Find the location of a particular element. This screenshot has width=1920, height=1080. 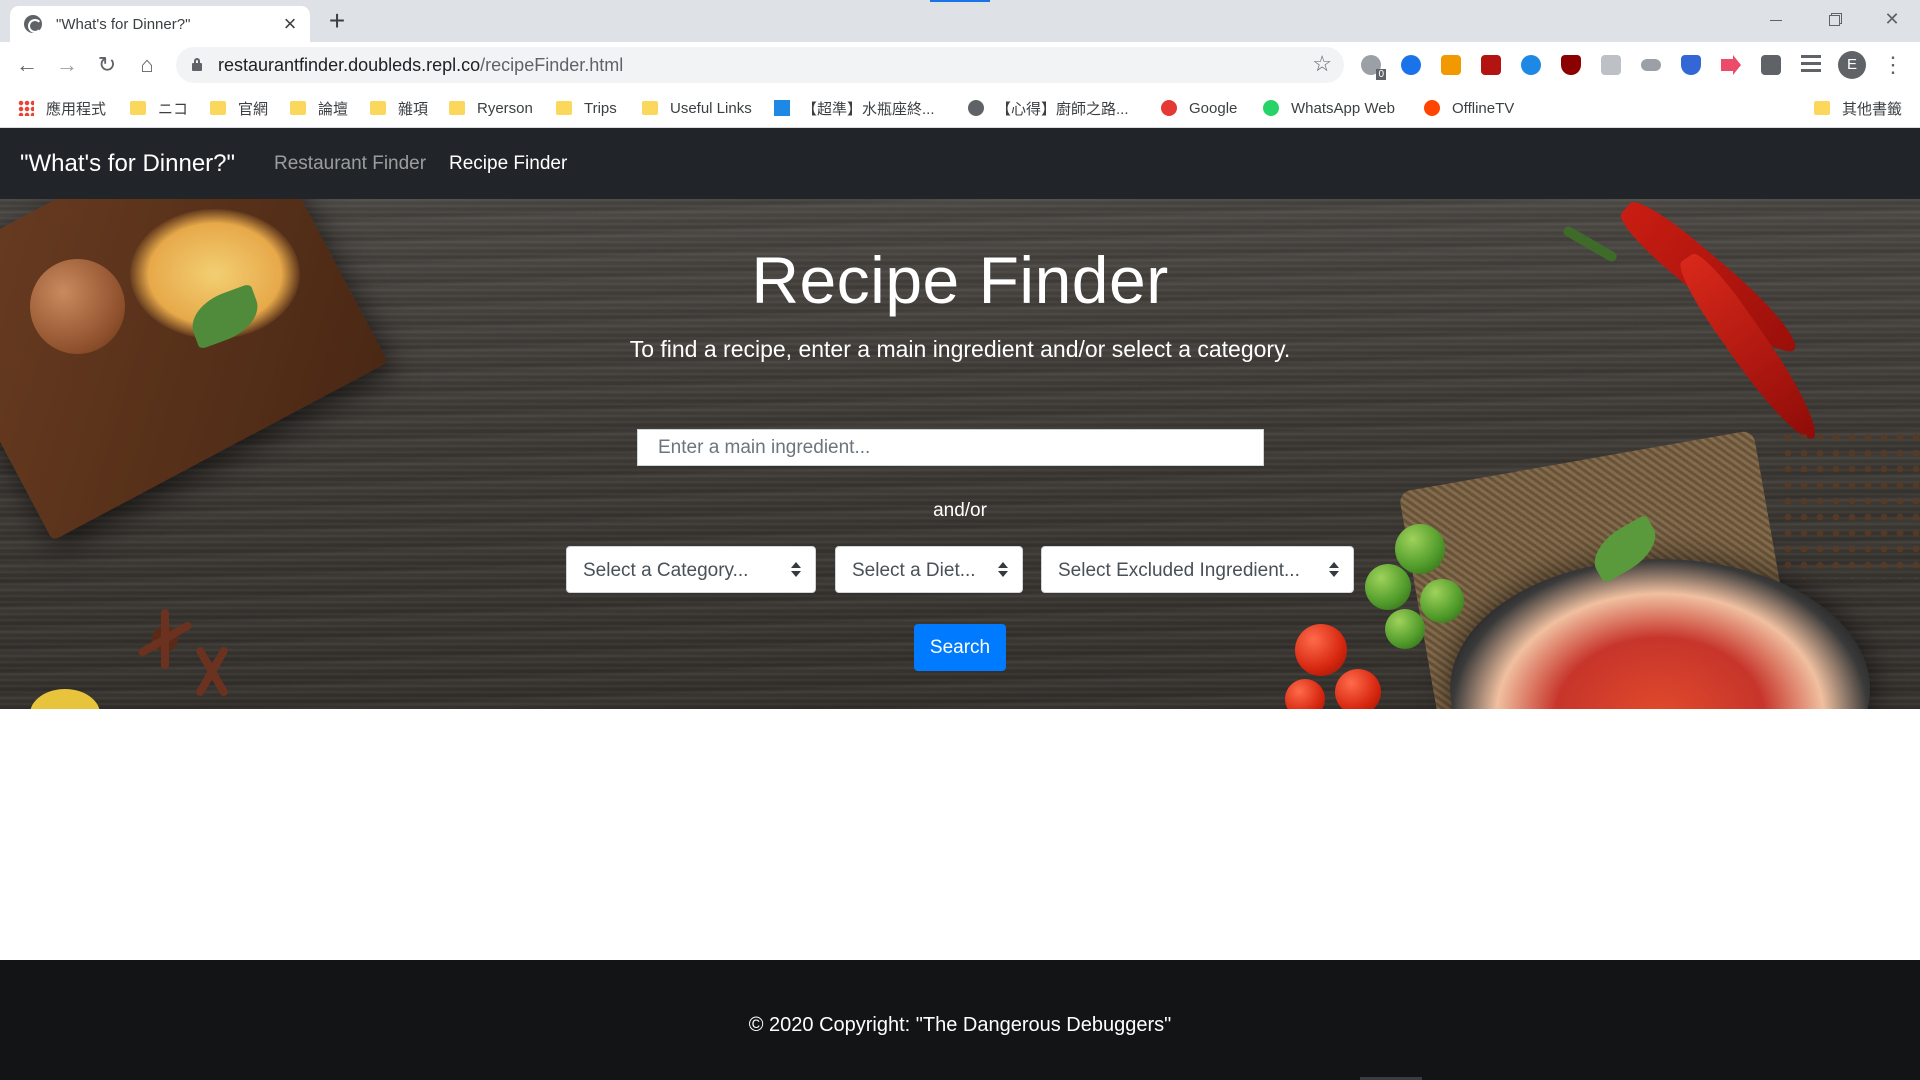

extension-help-icon: 0 is located at coordinates (1371, 65).